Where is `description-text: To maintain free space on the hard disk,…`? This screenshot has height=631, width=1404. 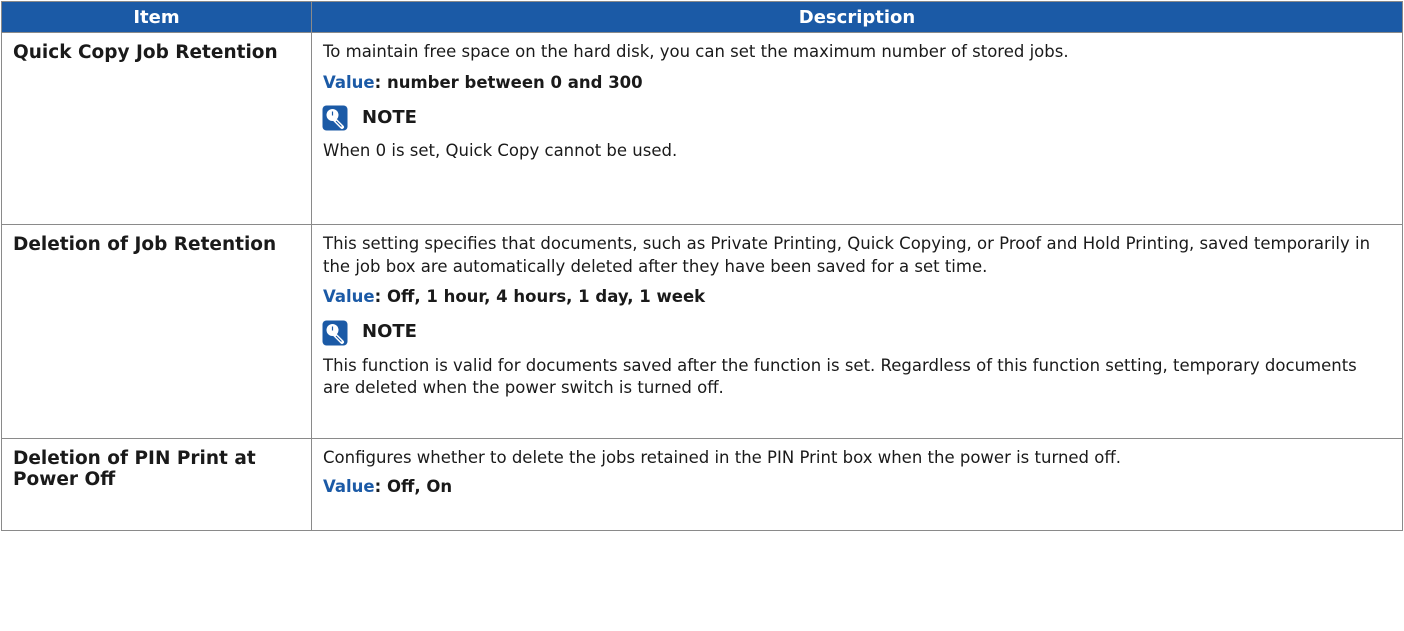 description-text: To maintain free space on the hard disk,… is located at coordinates (696, 51).